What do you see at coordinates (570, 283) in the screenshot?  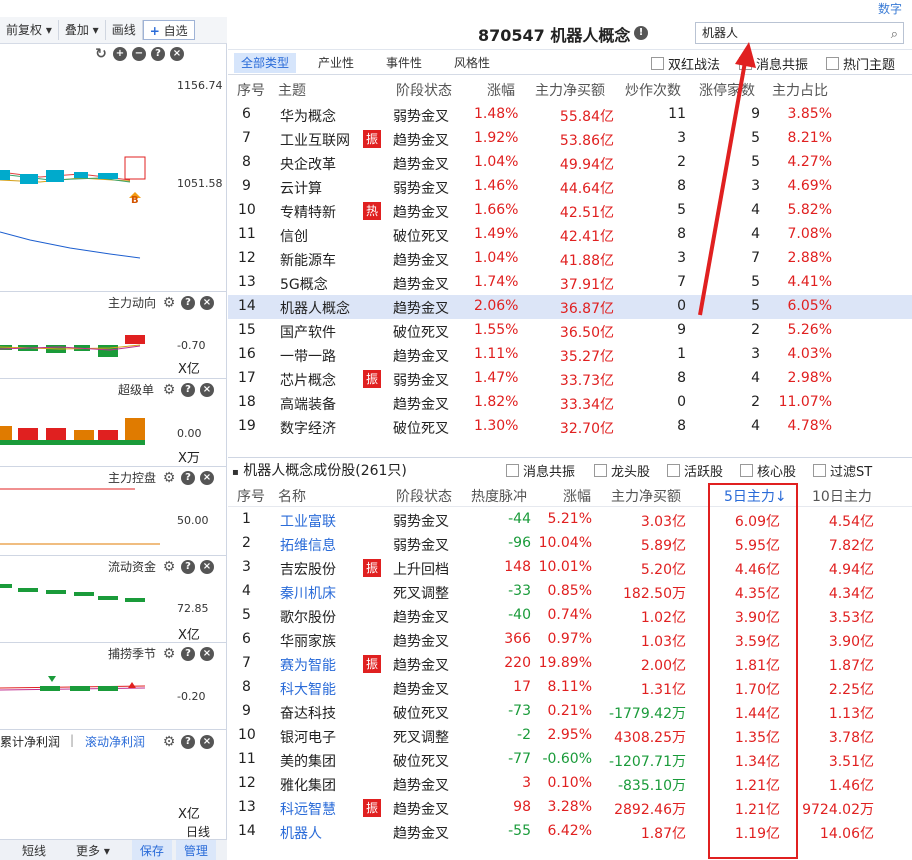 I see `table-row: 13 5G概念 趋势金叉 1.74% 37.91亿 7 5 4.41%` at bounding box center [570, 283].